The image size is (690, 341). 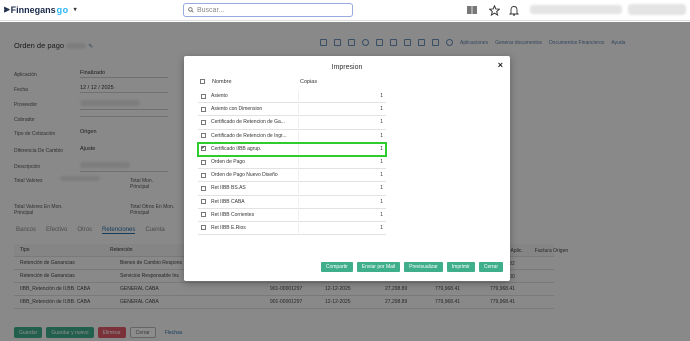 I want to click on brand-mark-icon: ⫸, so click(x=7, y=9).